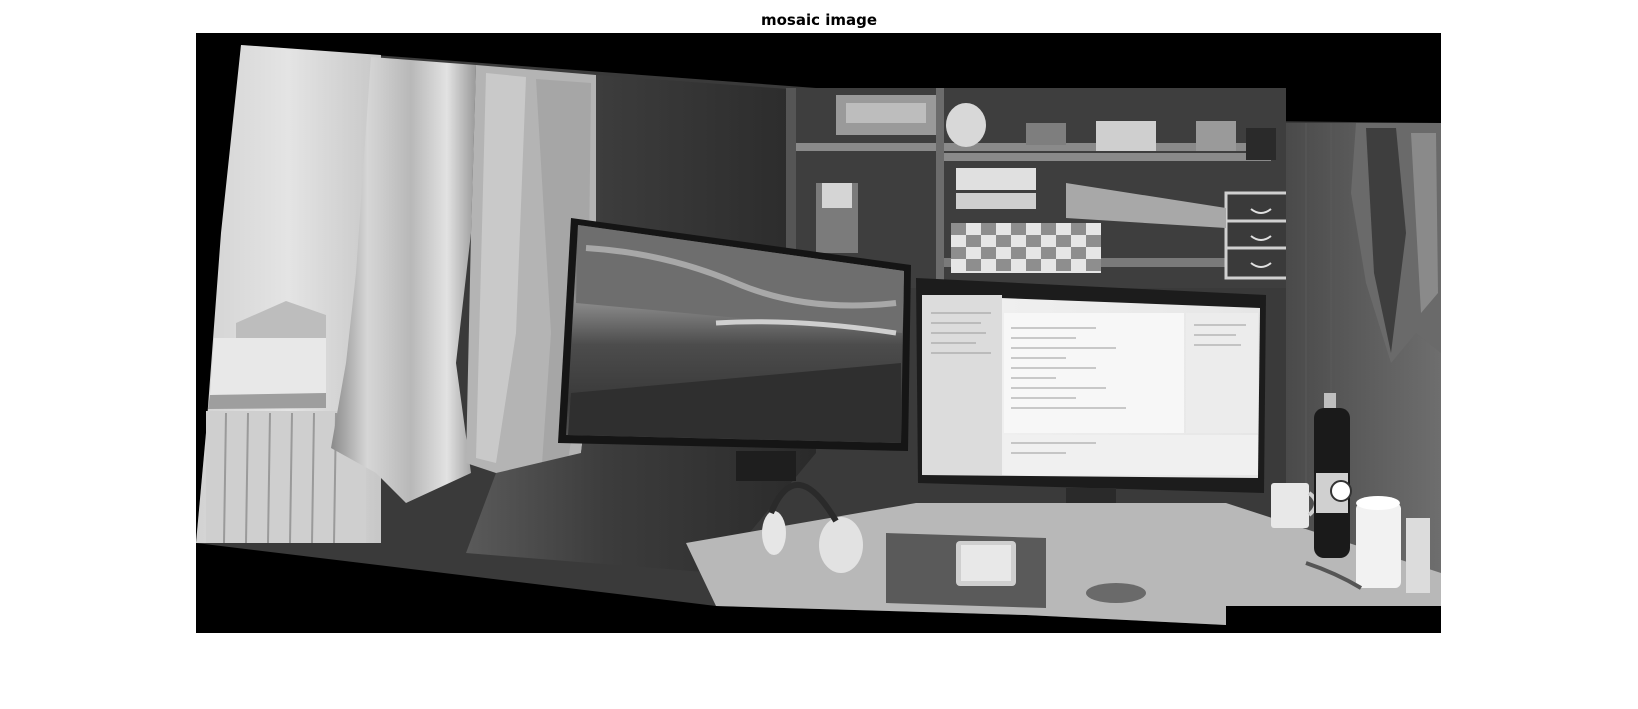 This screenshot has width=1638, height=709. Describe the element at coordinates (1378, 542) in the screenshot. I see `paper-roll` at that location.